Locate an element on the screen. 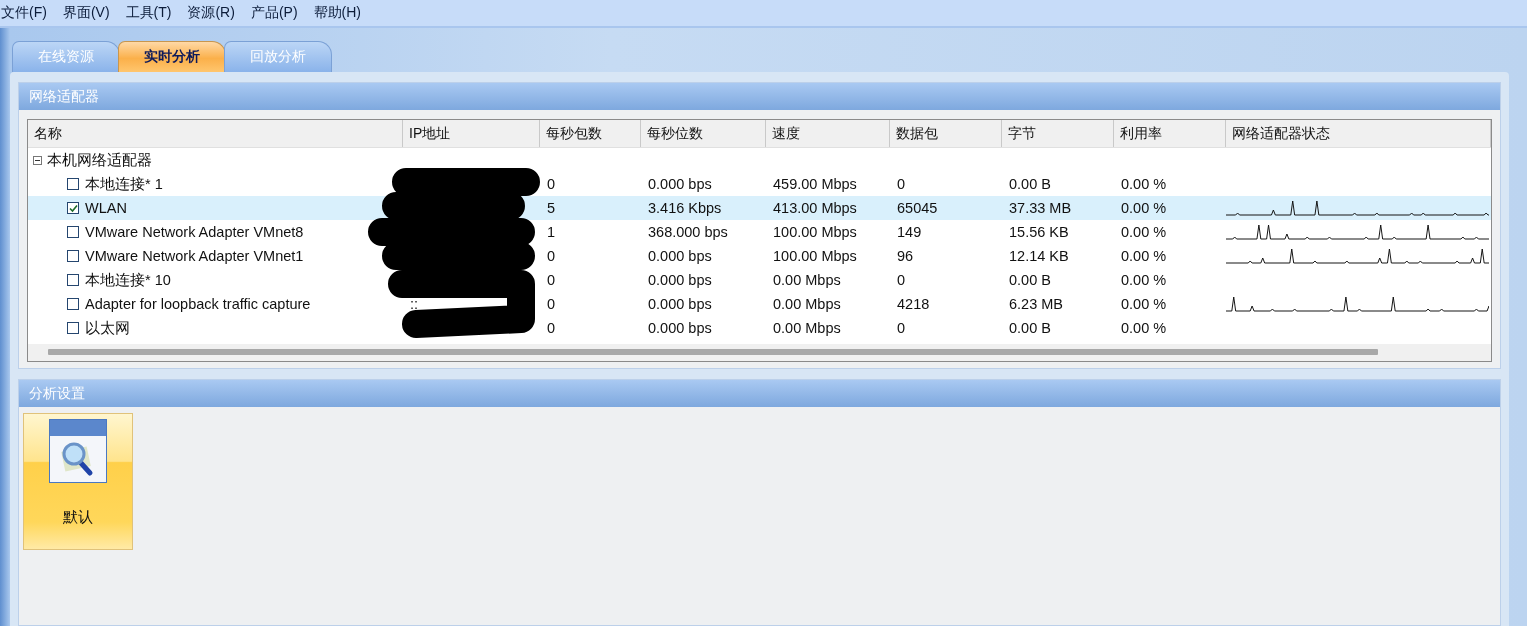  table-row: VMware Network Adapter VMnet1 0 0.000 bps 100.00 Mbps 96 12.14 KB 0.00 % is located at coordinates (759, 256).